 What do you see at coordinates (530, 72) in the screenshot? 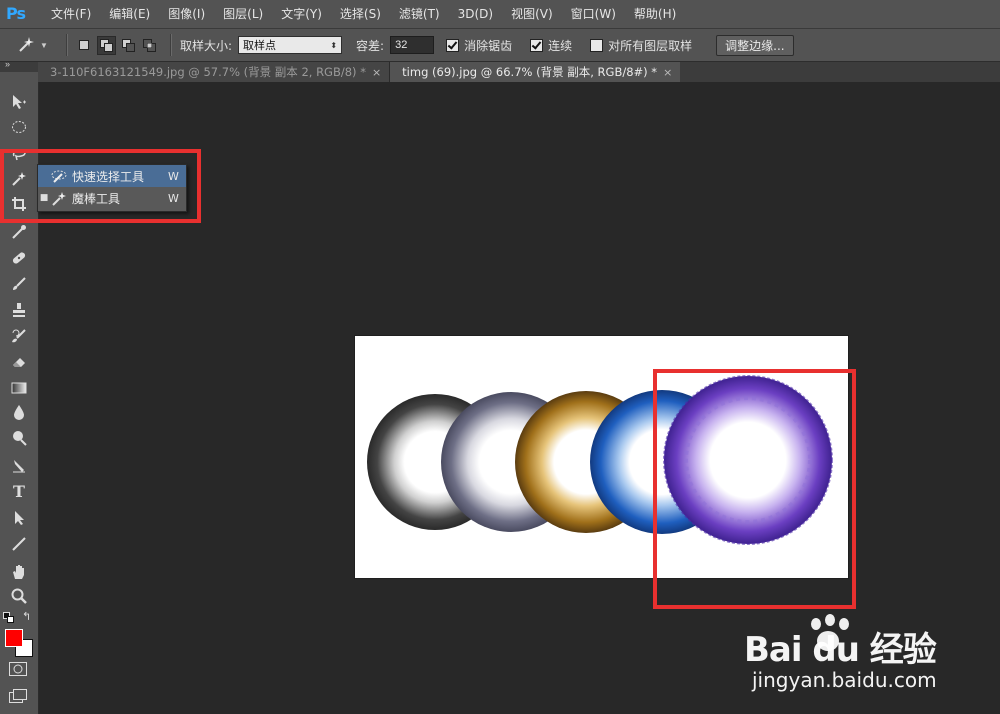
I see `document-tab-label: timg (69).jpg @ 66.7% (背景 副本, RGB/8#) *` at bounding box center [530, 72].